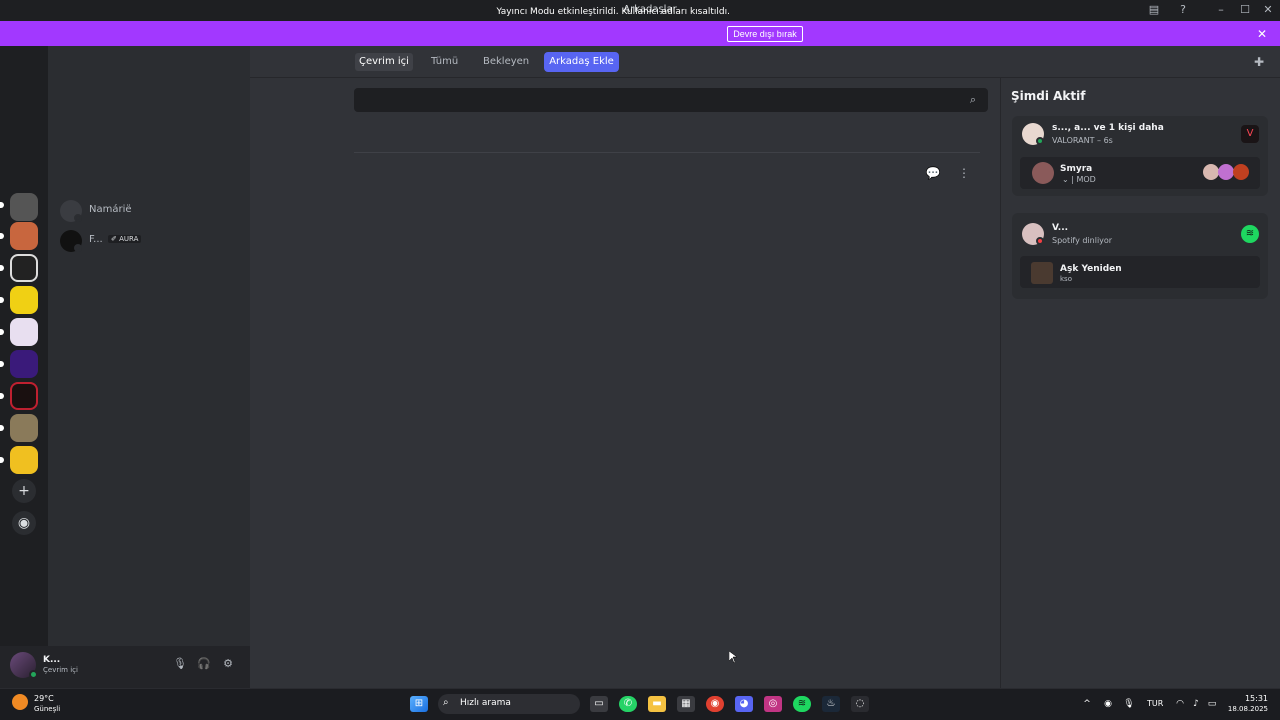 The image size is (1280, 720). I want to click on chrome-icon: ◉, so click(715, 704).